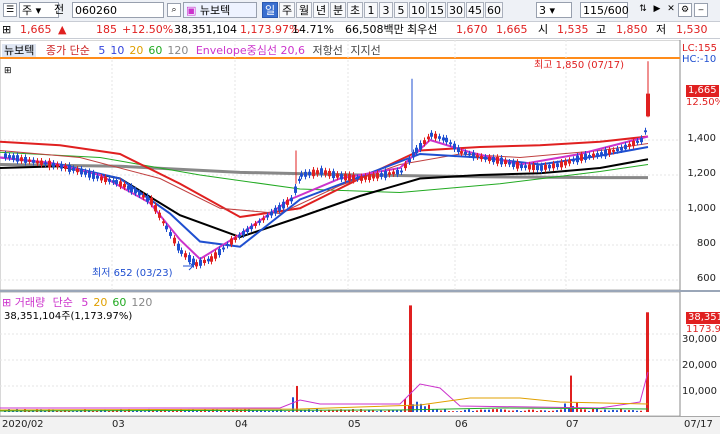 This screenshot has height=434, width=720. Describe the element at coordinates (132, 273) in the screenshot. I see `low-note: 최저 652 (03/23)` at that location.